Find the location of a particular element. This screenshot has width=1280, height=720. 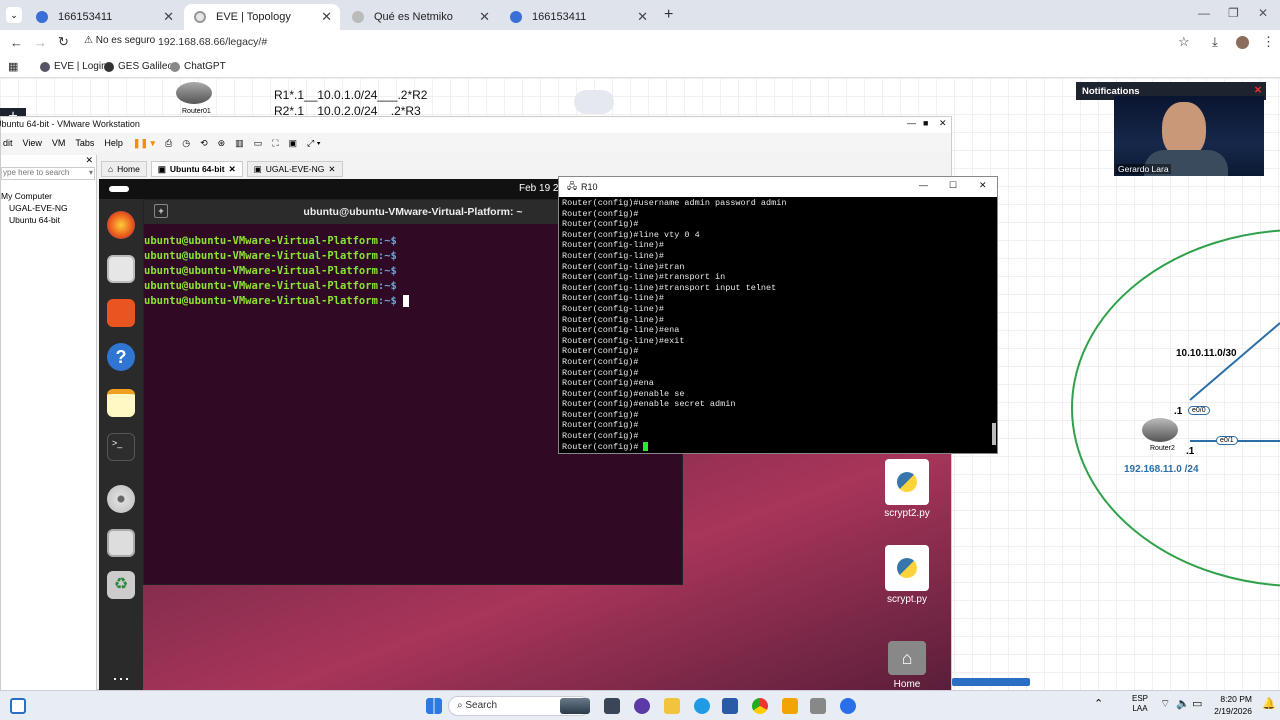

tab-list-button: ⌄ is located at coordinates (14, 15).